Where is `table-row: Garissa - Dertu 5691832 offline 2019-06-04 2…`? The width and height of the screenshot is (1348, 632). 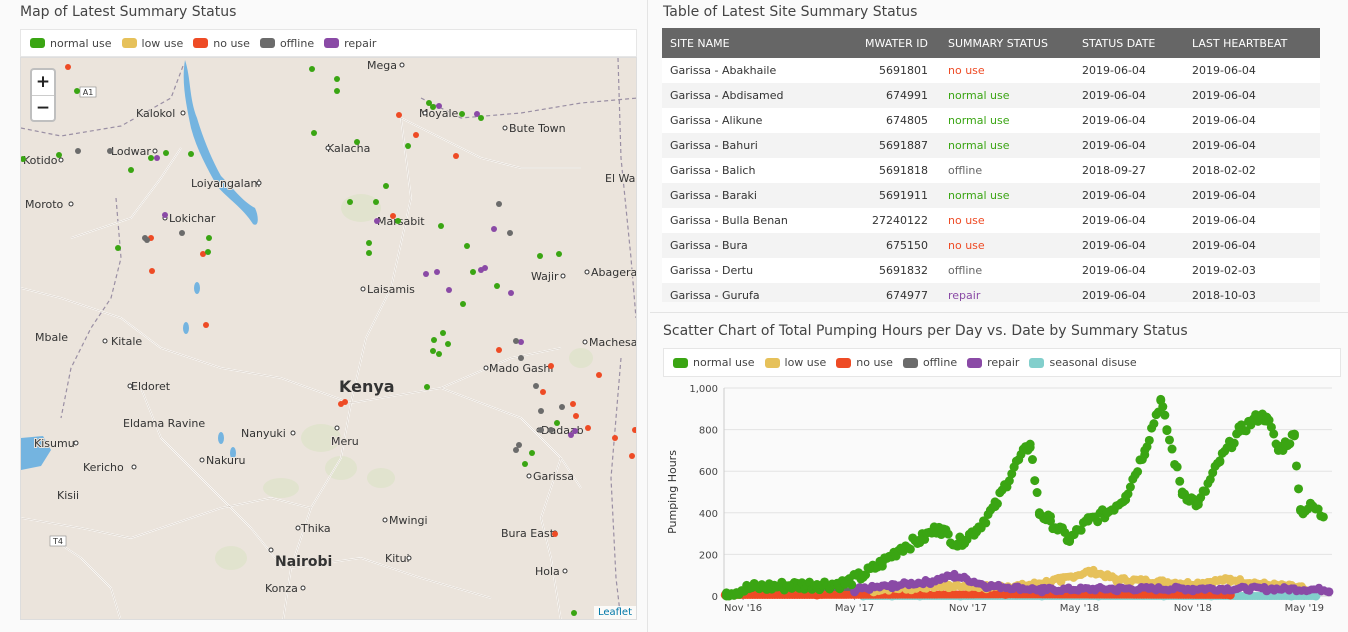 table-row: Garissa - Dertu 5691832 offline 2019-06-04 2… is located at coordinates (991, 270).